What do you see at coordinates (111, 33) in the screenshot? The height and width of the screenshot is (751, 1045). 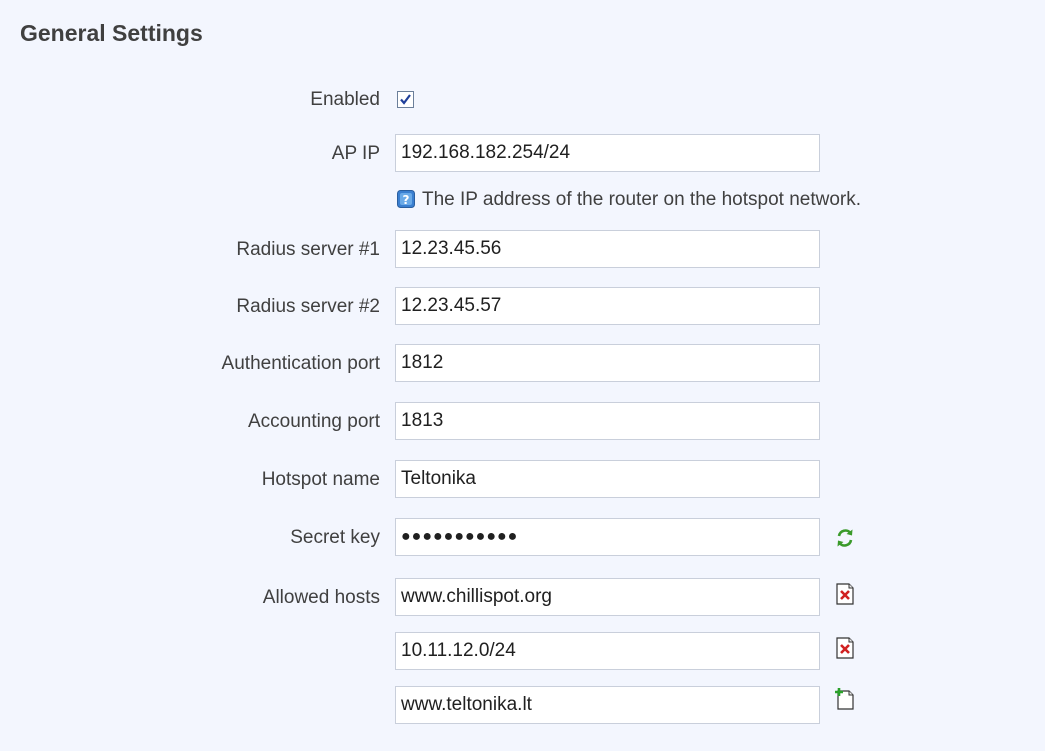 I see `section-title: General Settings` at bounding box center [111, 33].